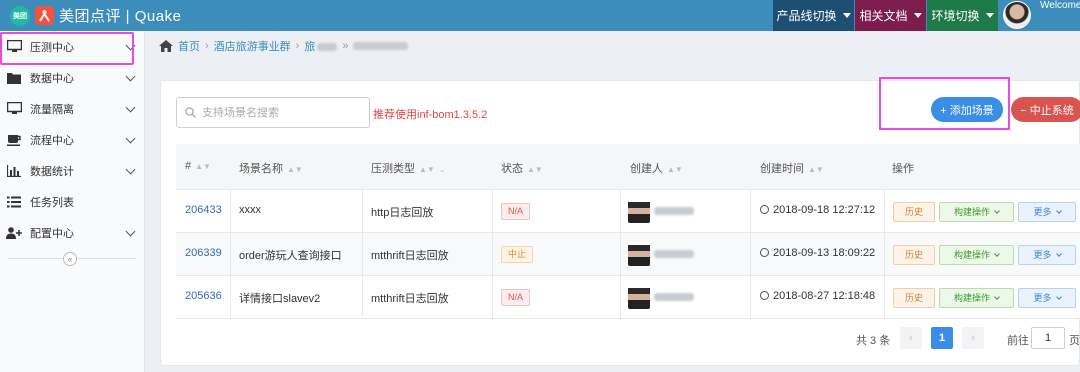 The image size is (1080, 372). What do you see at coordinates (290, 256) in the screenshot?
I see `scene-name: order游玩人查询接口` at bounding box center [290, 256].